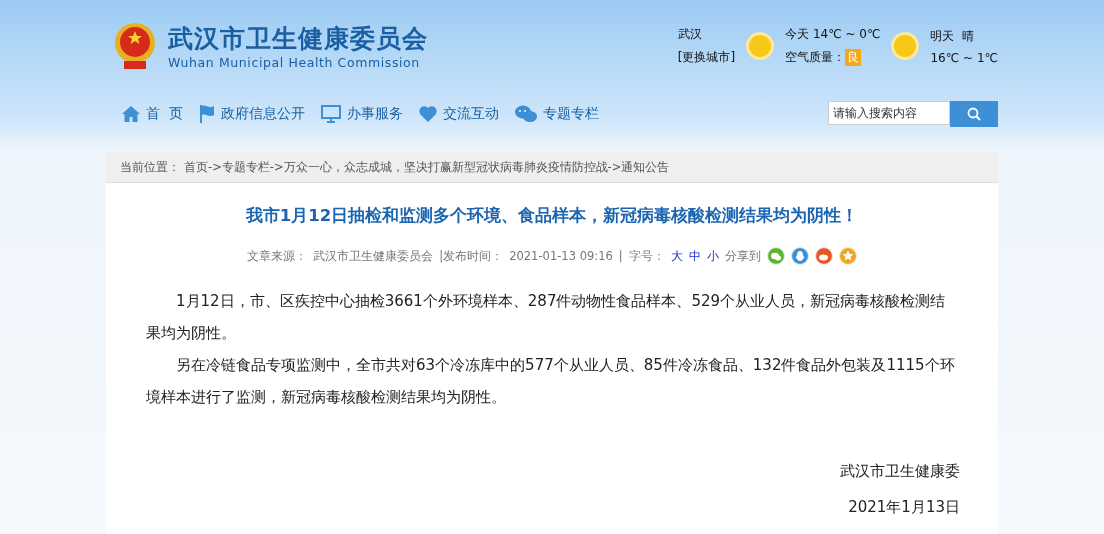 The width and height of the screenshot is (1104, 534). What do you see at coordinates (152, 114) in the screenshot?
I see `nav-link: 首 页` at bounding box center [152, 114].